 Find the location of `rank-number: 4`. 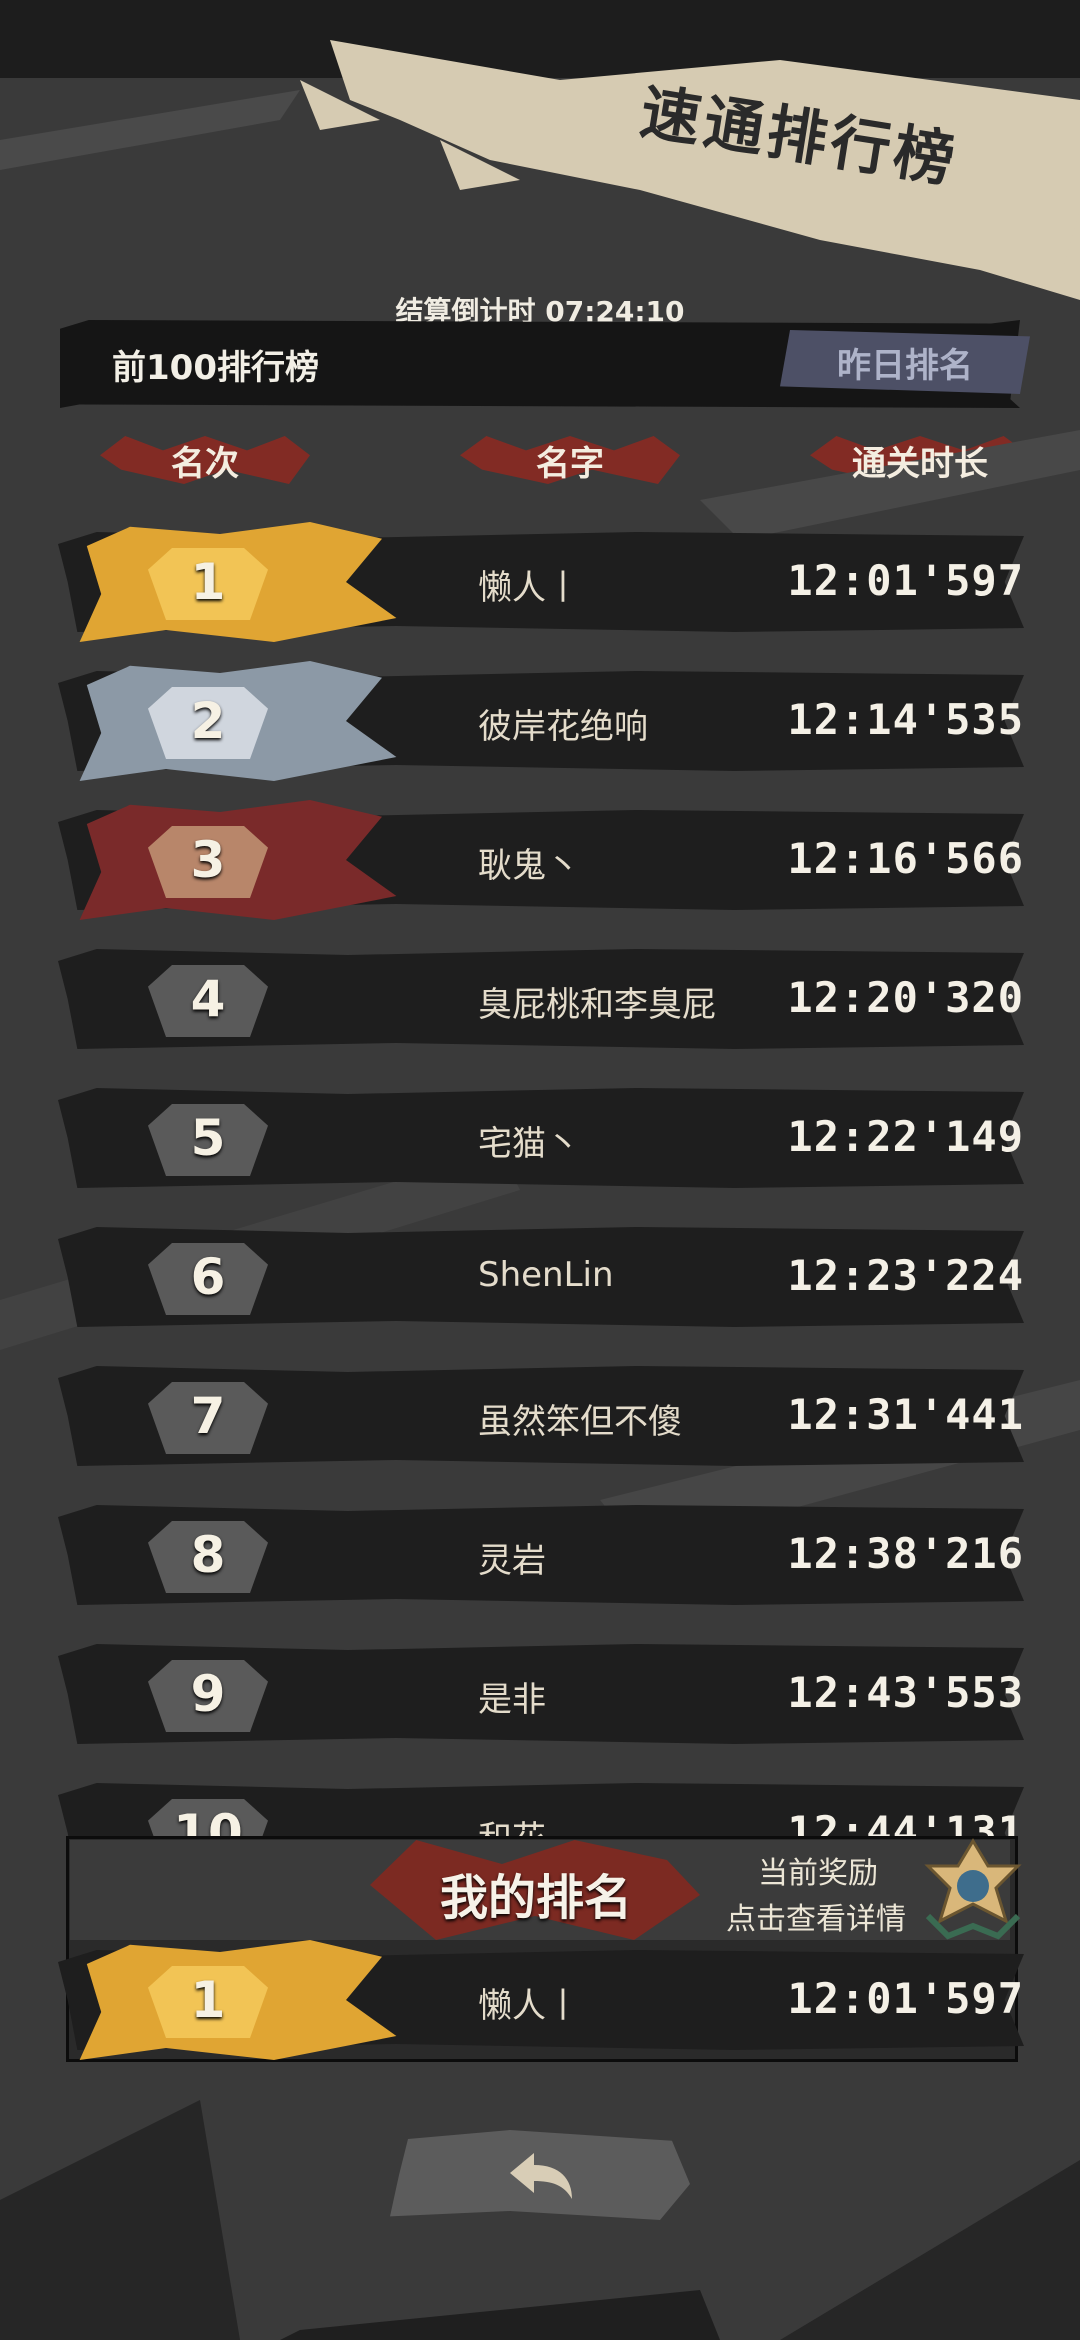

rank-number: 4 is located at coordinates (208, 999).